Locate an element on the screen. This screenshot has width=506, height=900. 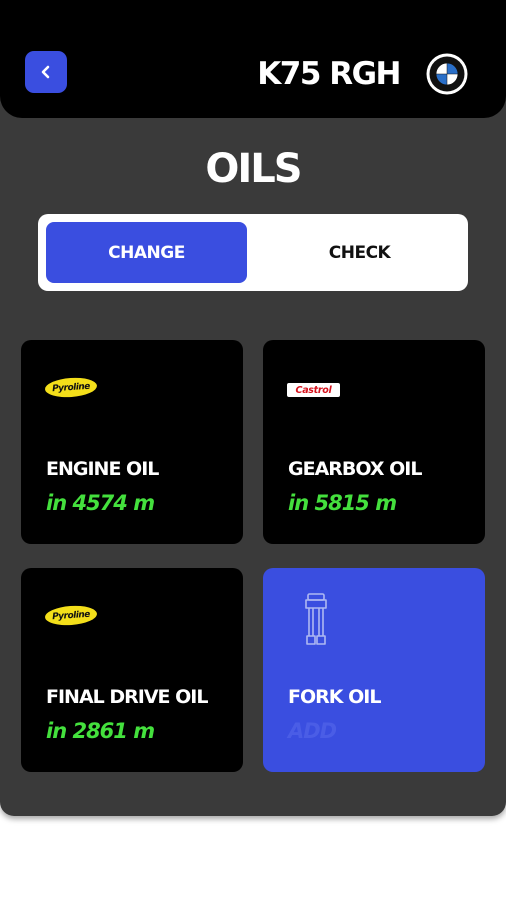
vehicle-plate: K75 RGH is located at coordinates (329, 74).